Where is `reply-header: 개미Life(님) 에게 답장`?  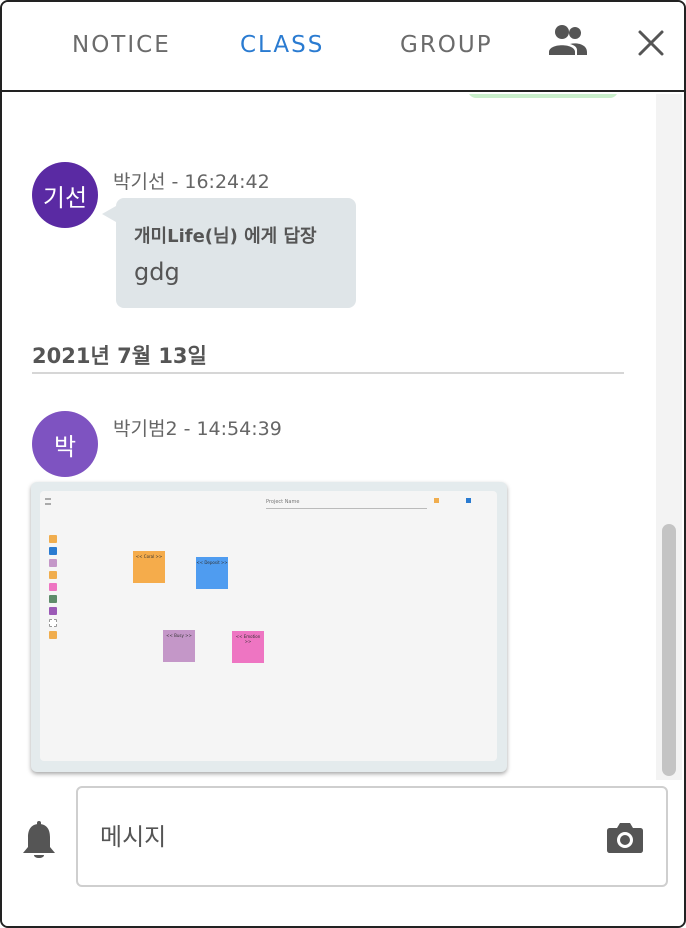 reply-header: 개미Life(님) 에게 답장 is located at coordinates (225, 236).